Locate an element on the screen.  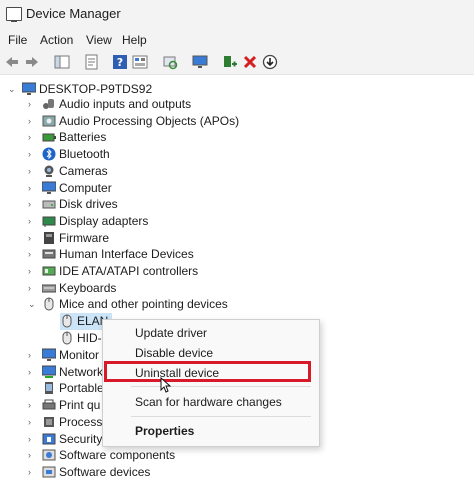
tree-item-display-adapters: Display adapters is located at coordinates (152, 221).